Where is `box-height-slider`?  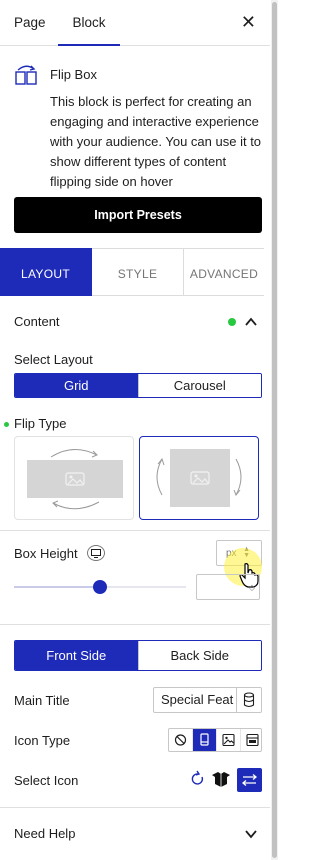 box-height-slider is located at coordinates (100, 587).